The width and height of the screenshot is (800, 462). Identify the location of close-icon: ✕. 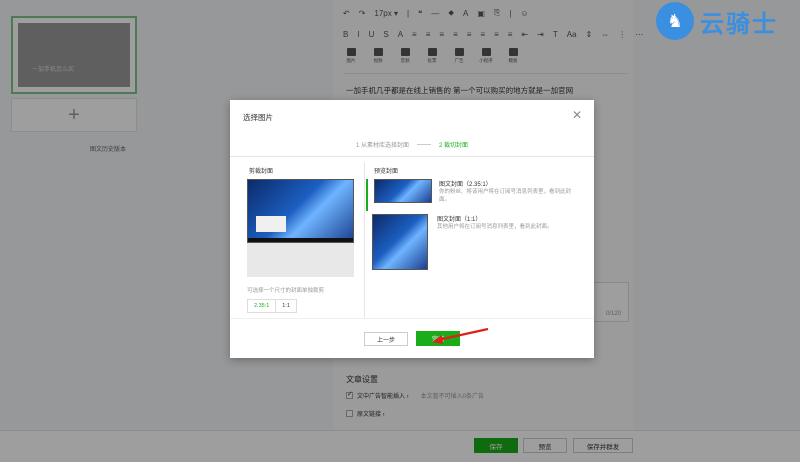
(577, 115).